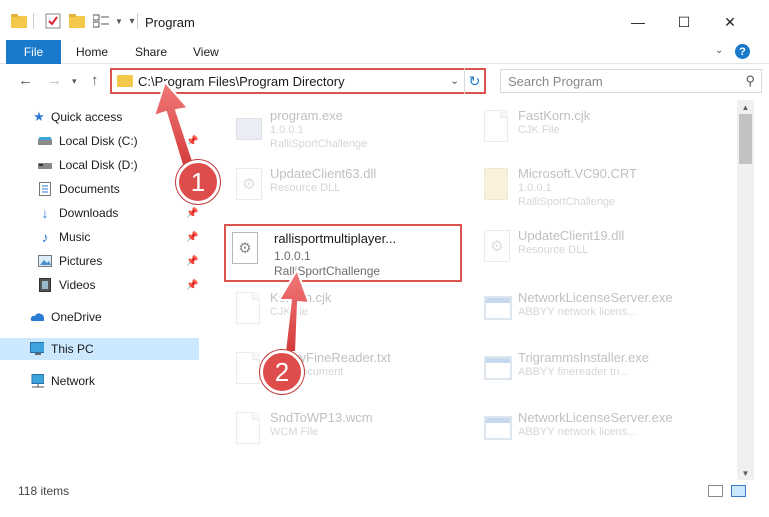  What do you see at coordinates (719, 50) in the screenshot?
I see `expand-ribbon-icon: ⌄` at bounding box center [719, 50].